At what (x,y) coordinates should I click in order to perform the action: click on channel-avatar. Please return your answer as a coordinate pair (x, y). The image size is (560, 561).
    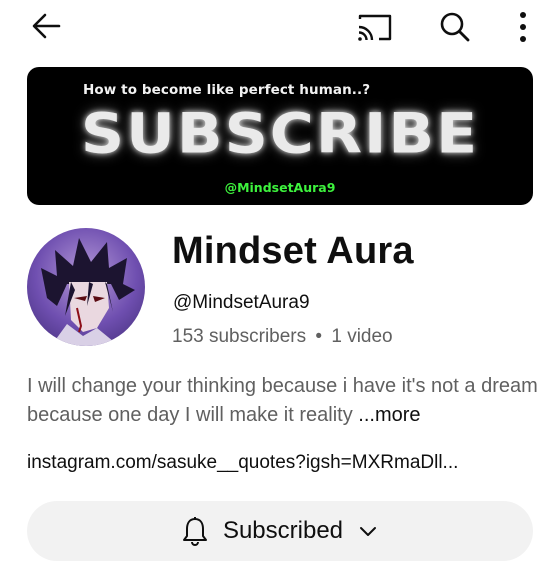
    Looking at the image, I should click on (86, 287).